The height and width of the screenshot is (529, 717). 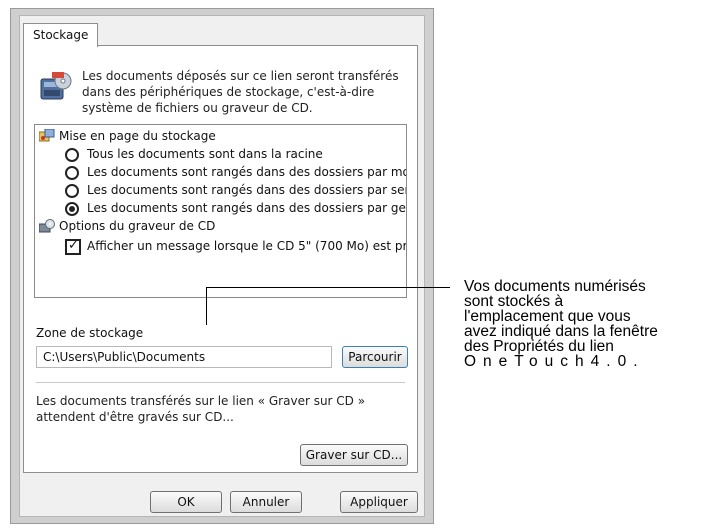 I want to click on callout-leader-line, so click(x=328, y=287).